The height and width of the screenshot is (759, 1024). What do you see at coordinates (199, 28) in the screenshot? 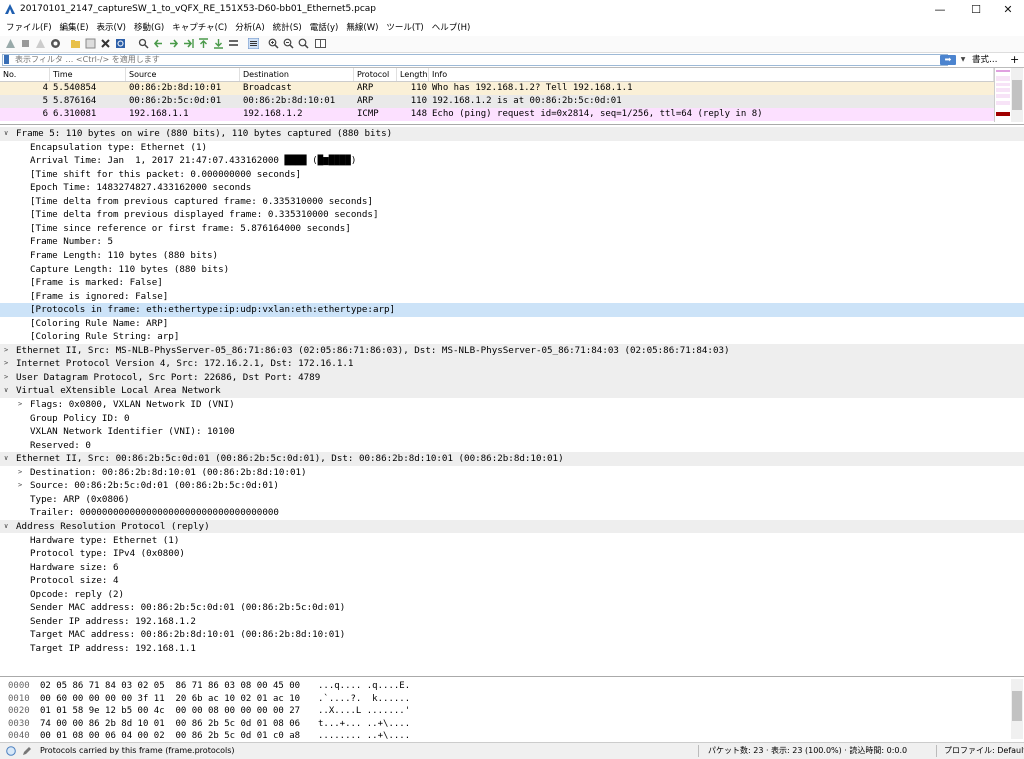
I see `menu-capture: キャプチャ(C)` at bounding box center [199, 28].